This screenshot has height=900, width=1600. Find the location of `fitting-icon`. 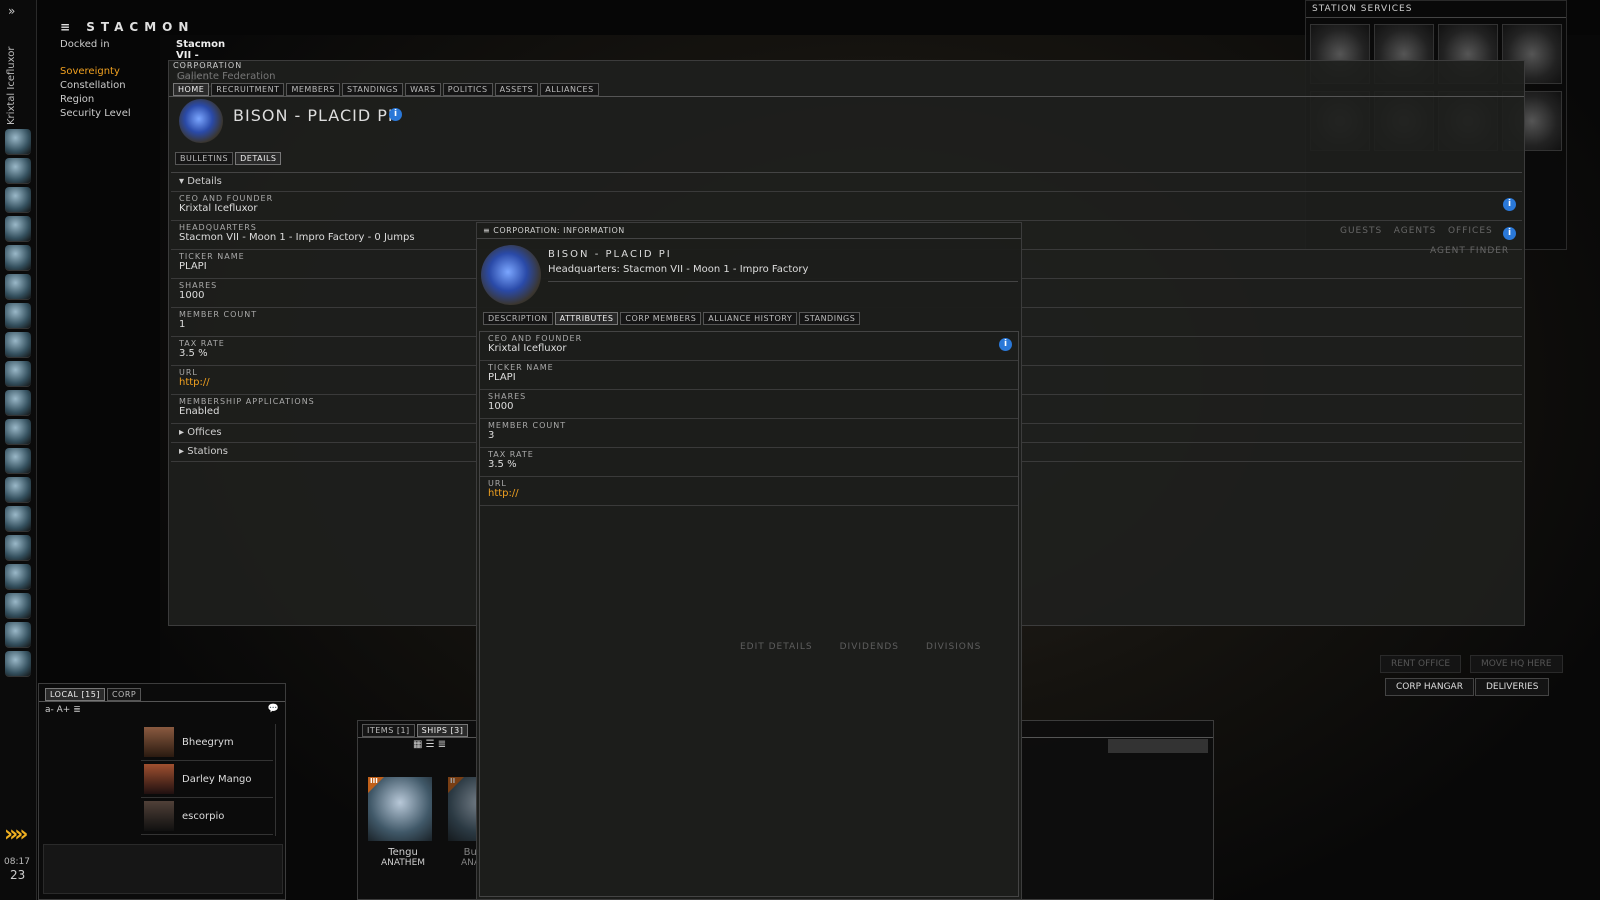

fitting-icon is located at coordinates (18, 258).